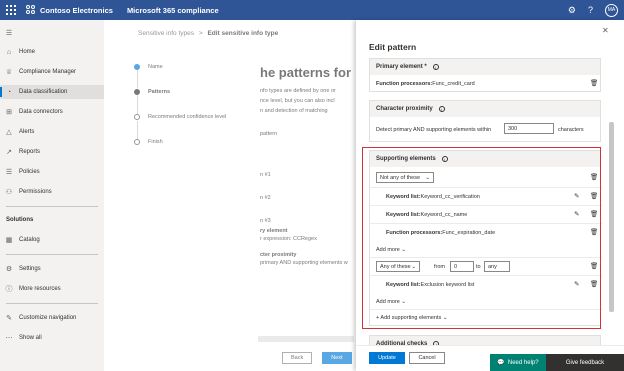  What do you see at coordinates (404, 109) in the screenshot?
I see `proximity-heading: Character proximity` at bounding box center [404, 109].